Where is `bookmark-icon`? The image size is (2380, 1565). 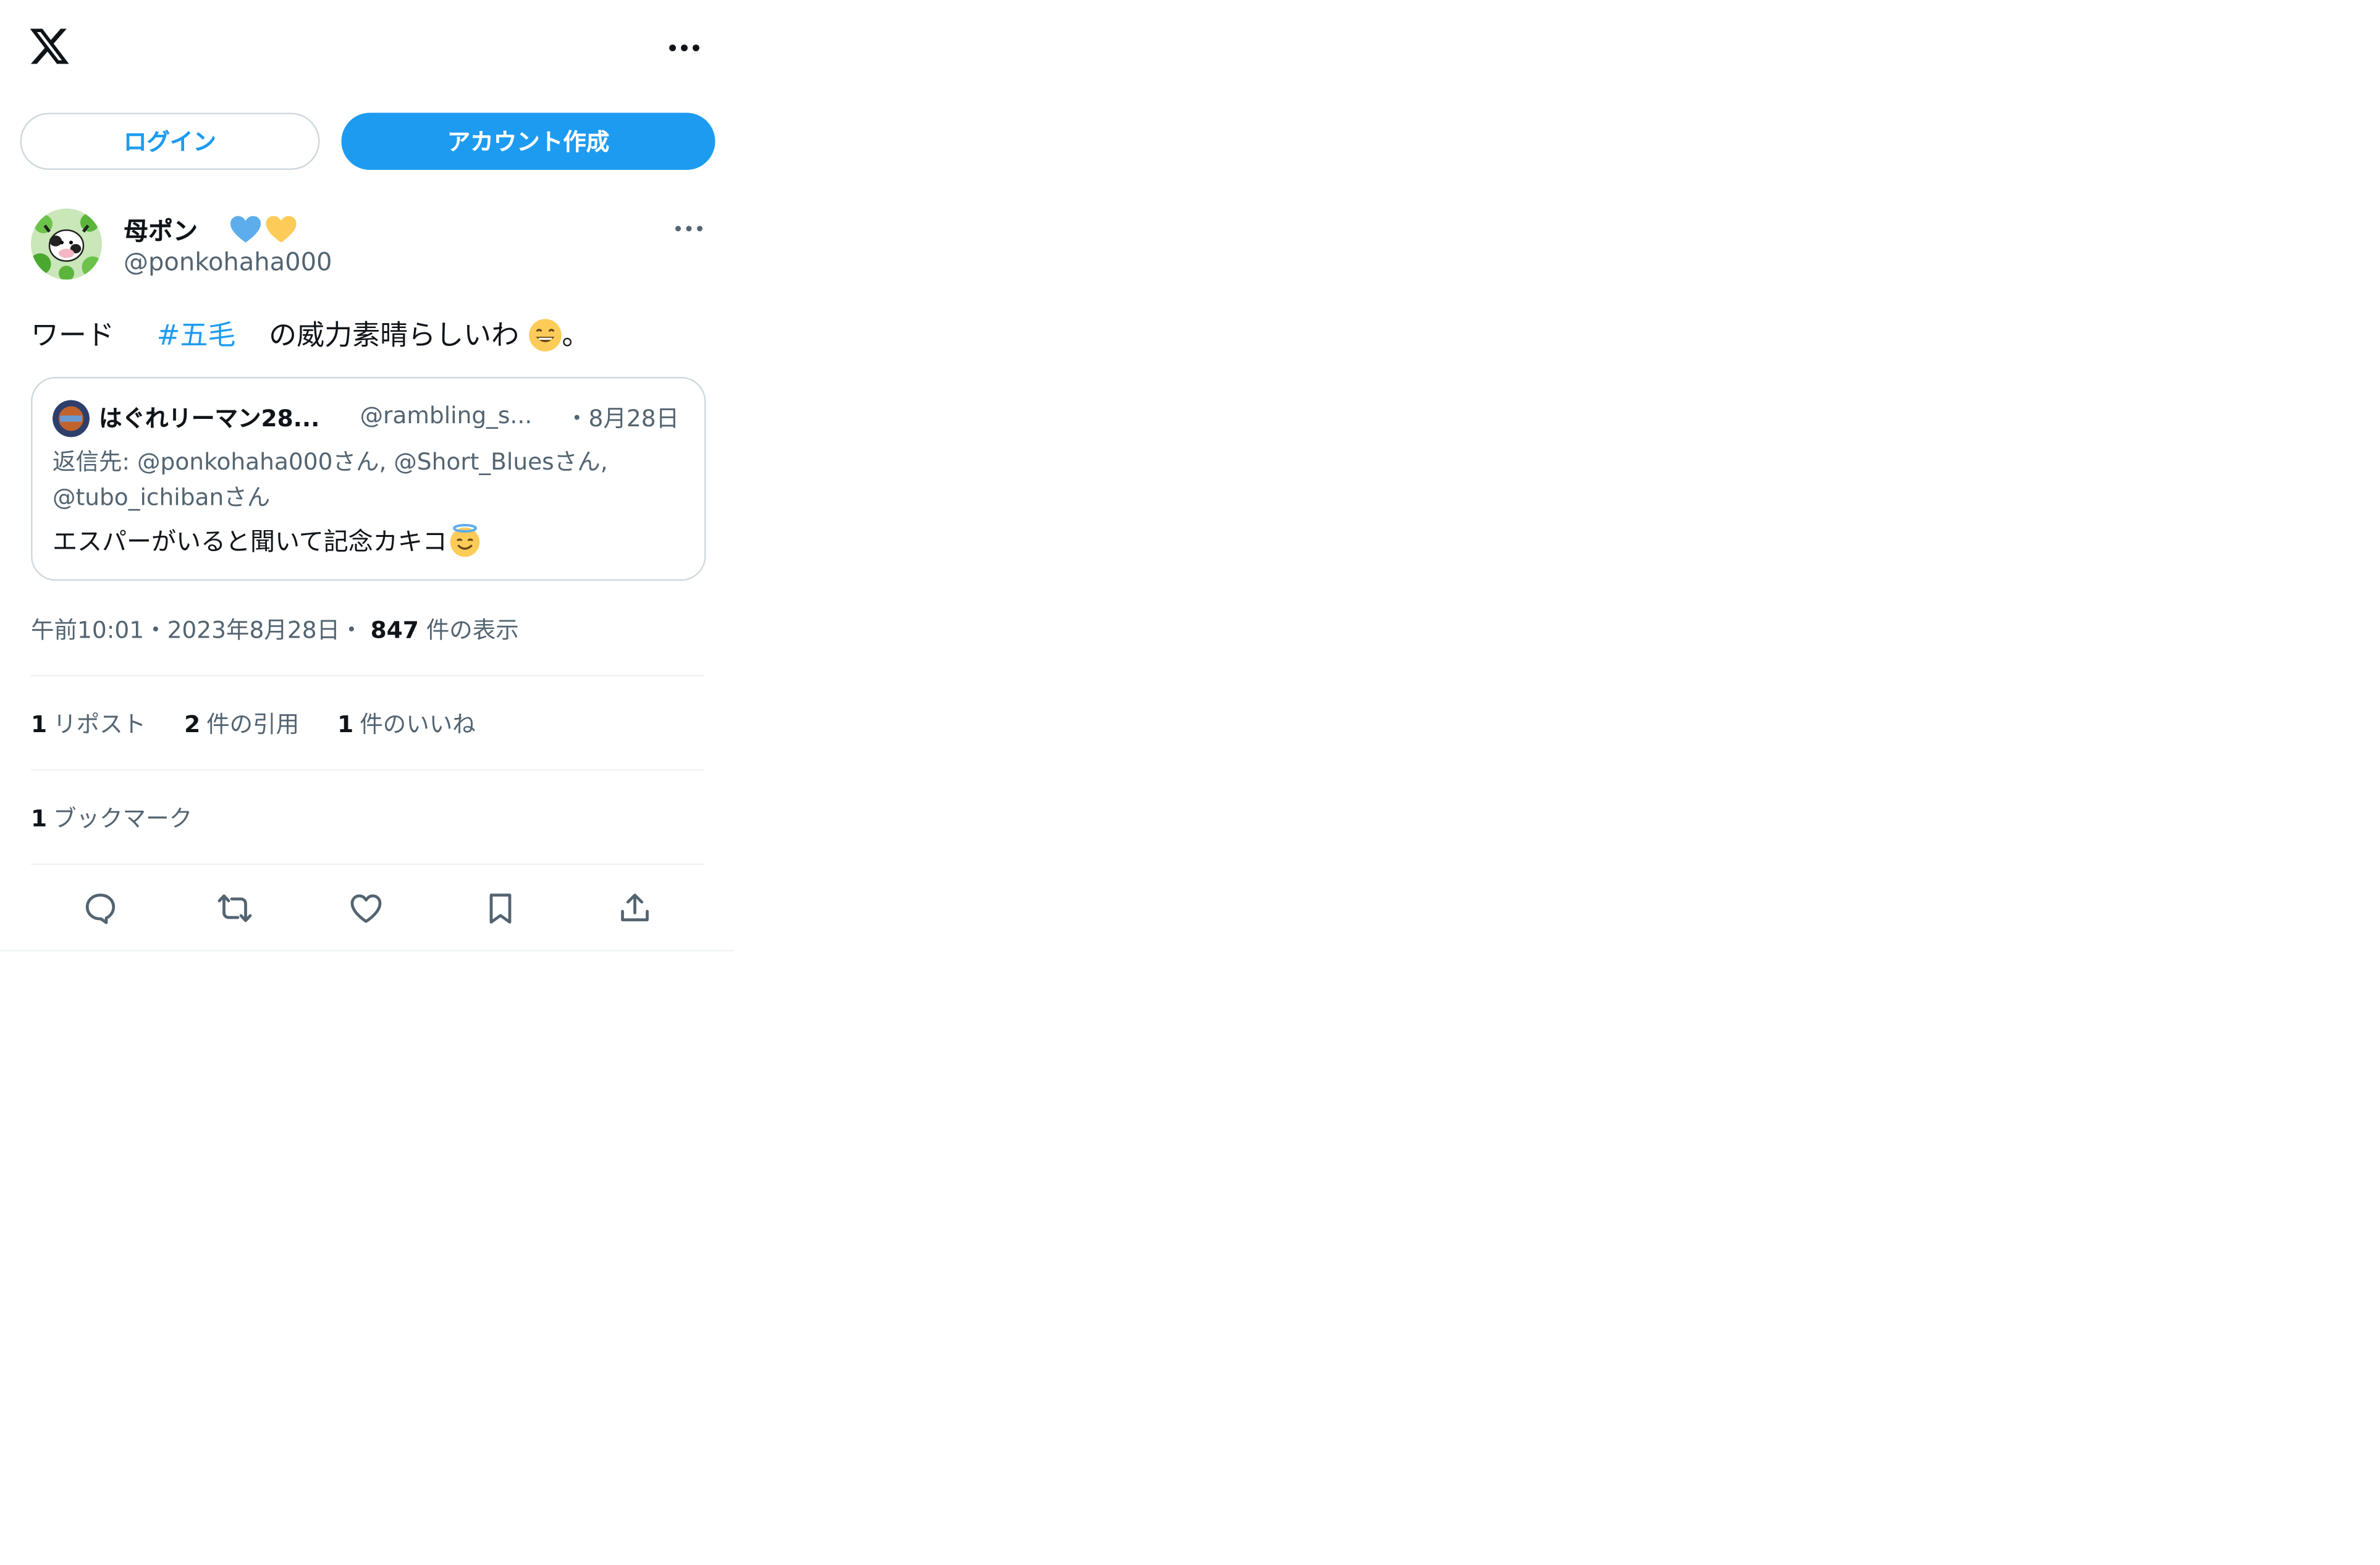 bookmark-icon is located at coordinates (501, 909).